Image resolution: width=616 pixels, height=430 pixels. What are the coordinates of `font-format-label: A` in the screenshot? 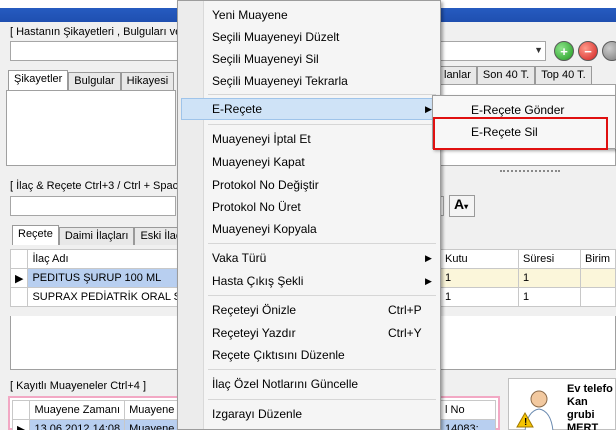 It's located at (459, 204).